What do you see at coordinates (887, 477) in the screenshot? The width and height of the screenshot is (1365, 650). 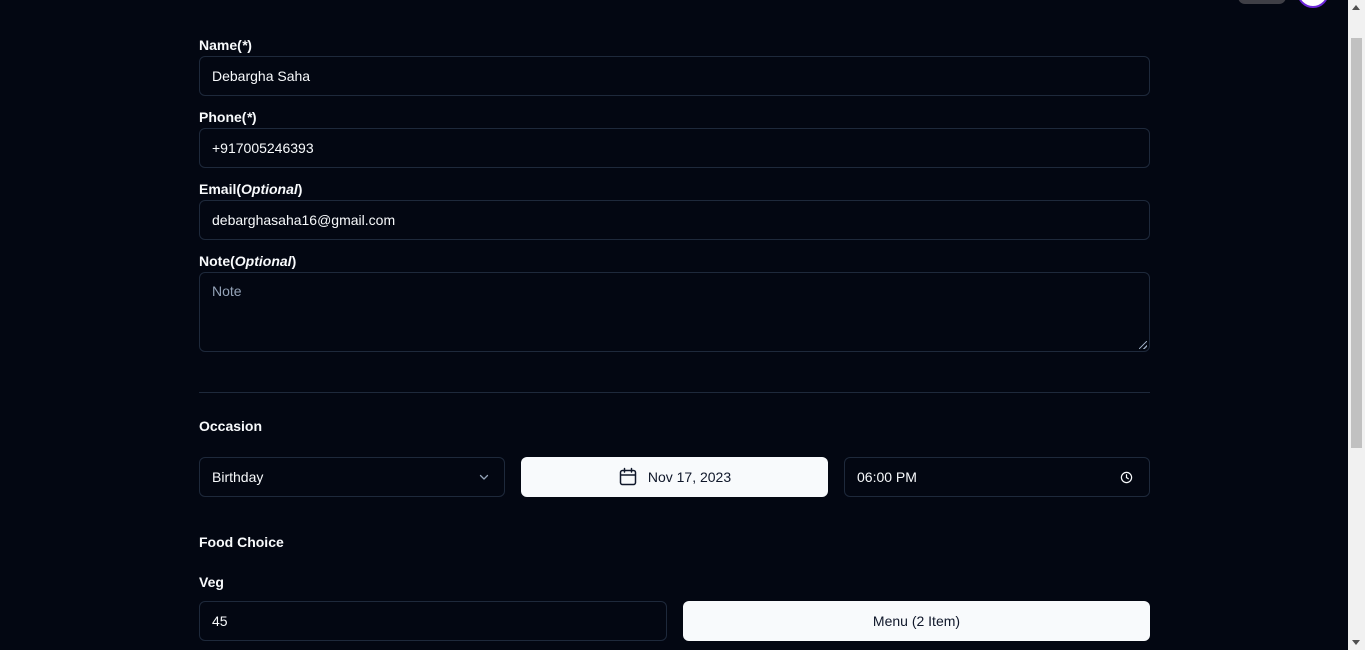 I see `time-value: 06:00 PM` at bounding box center [887, 477].